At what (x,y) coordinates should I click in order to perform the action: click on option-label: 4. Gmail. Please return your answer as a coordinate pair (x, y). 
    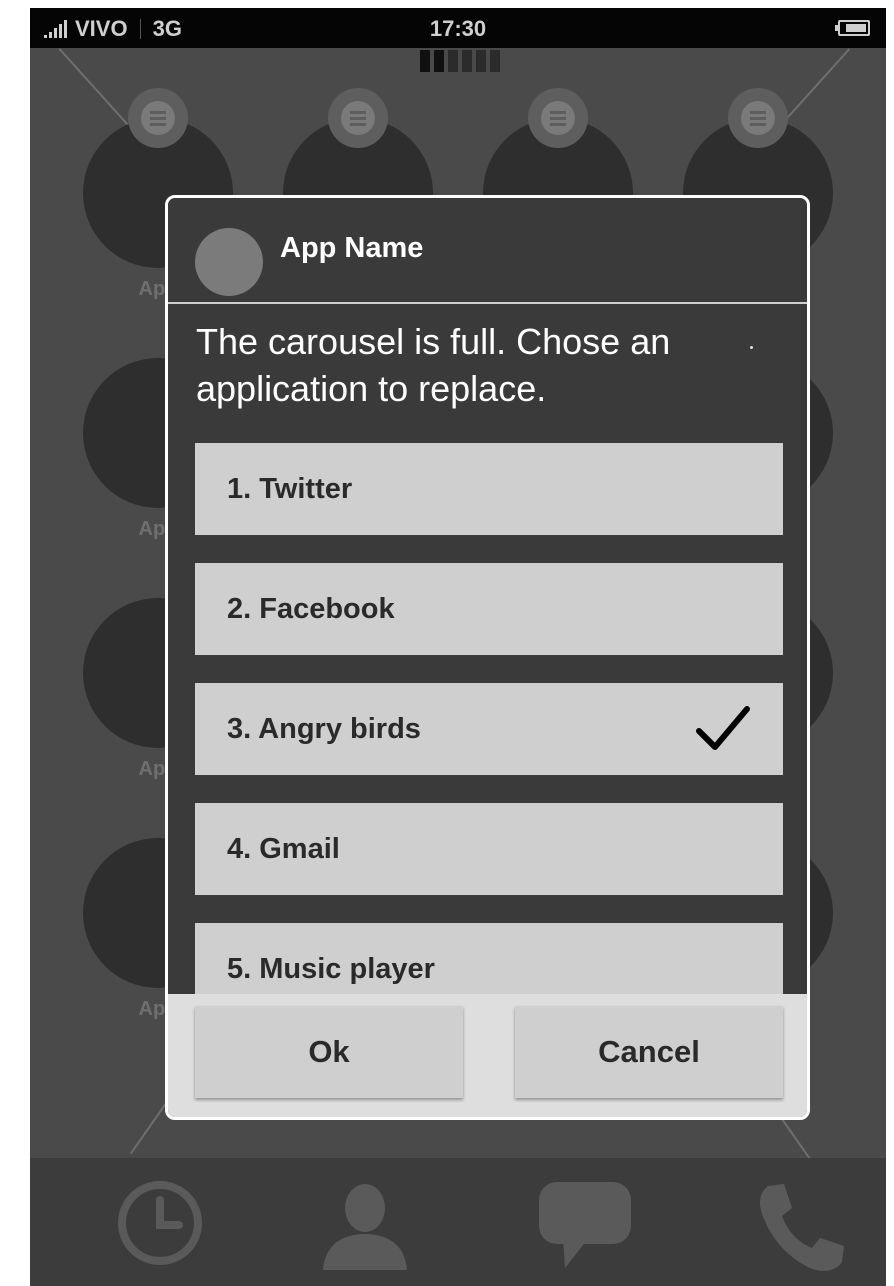
    Looking at the image, I should click on (283, 848).